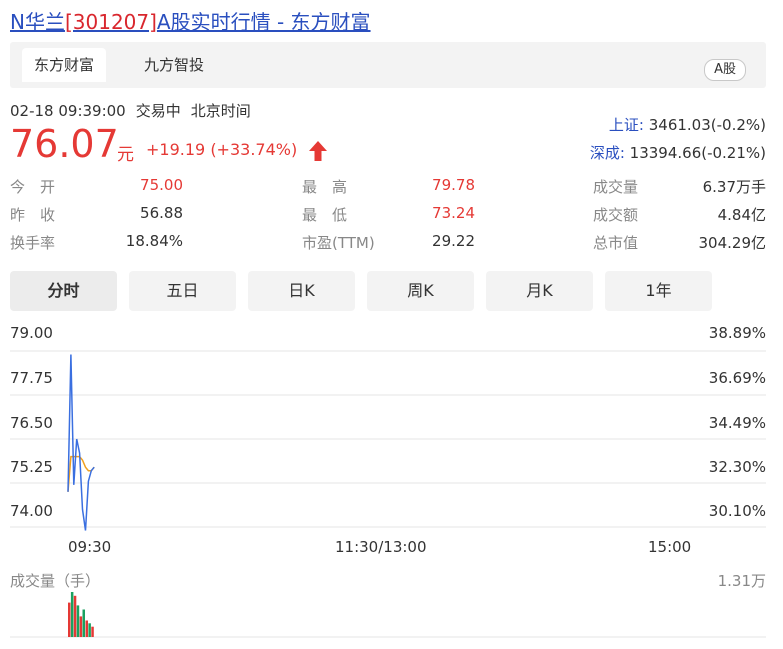 This screenshot has height=649, width=783. I want to click on y-right-label: 34.49%, so click(737, 423).